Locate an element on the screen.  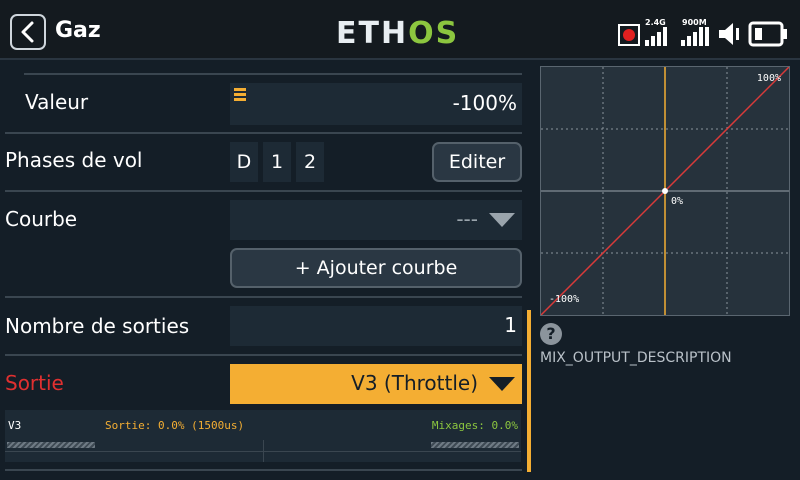
valeur-field: -100% is located at coordinates (376, 104).